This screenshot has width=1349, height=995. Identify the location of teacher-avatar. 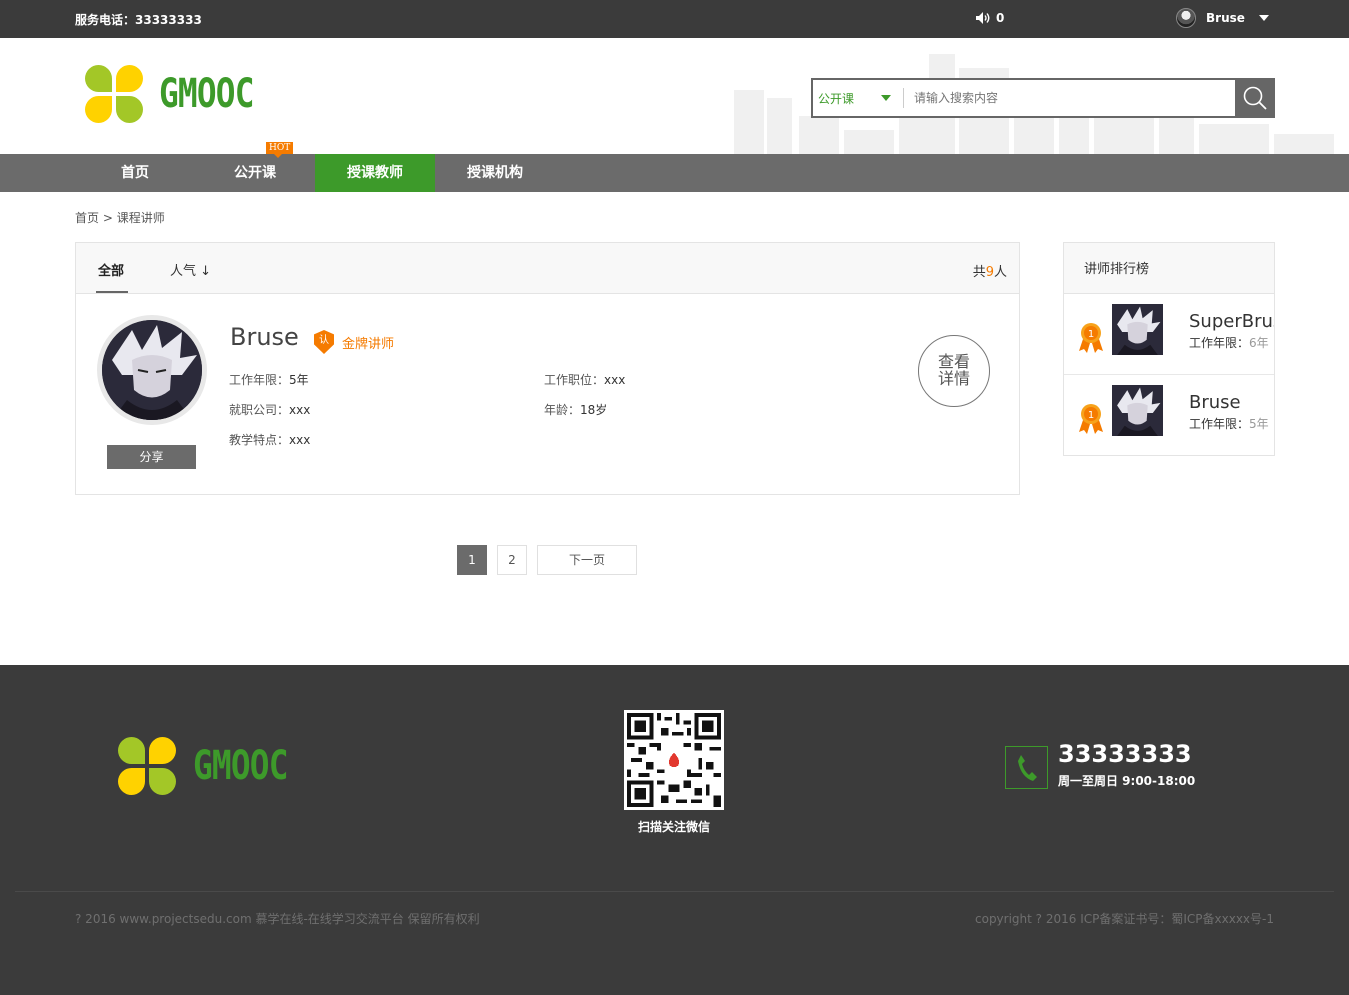
(152, 370).